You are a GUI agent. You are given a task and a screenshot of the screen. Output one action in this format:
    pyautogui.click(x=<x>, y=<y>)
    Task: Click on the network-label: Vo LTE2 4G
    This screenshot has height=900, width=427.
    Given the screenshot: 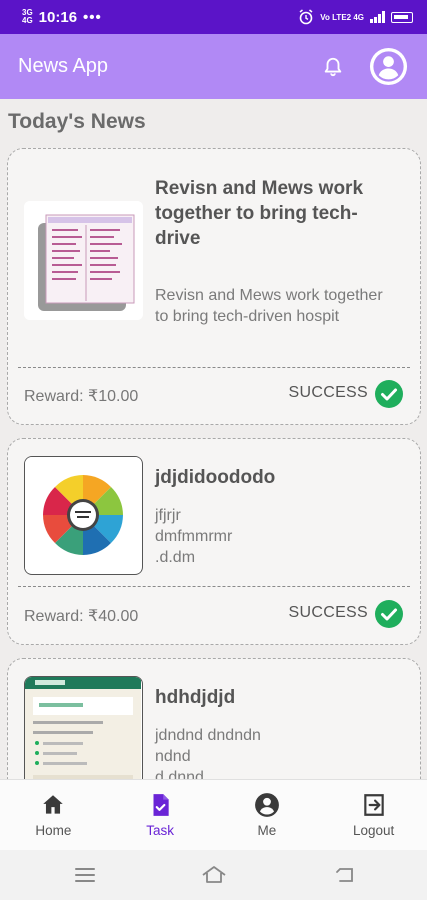 What is the action you would take?
    pyautogui.click(x=342, y=17)
    